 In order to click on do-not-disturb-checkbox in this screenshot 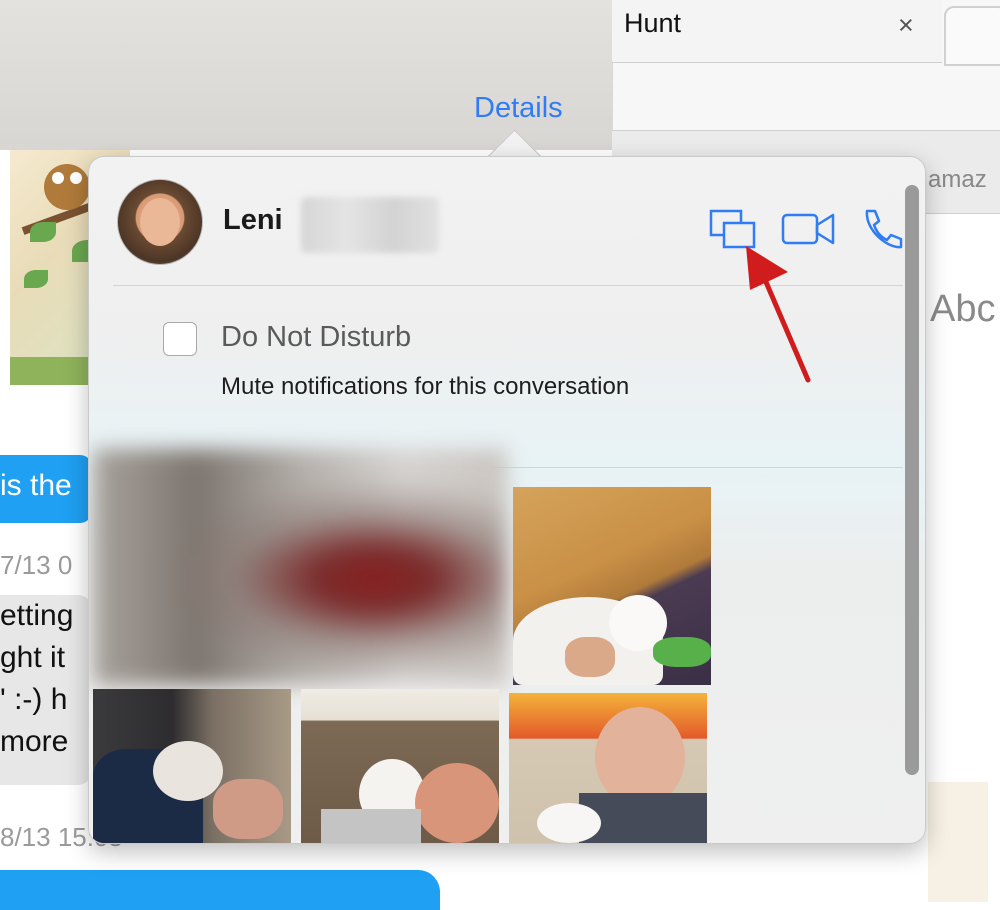, I will do `click(180, 339)`.